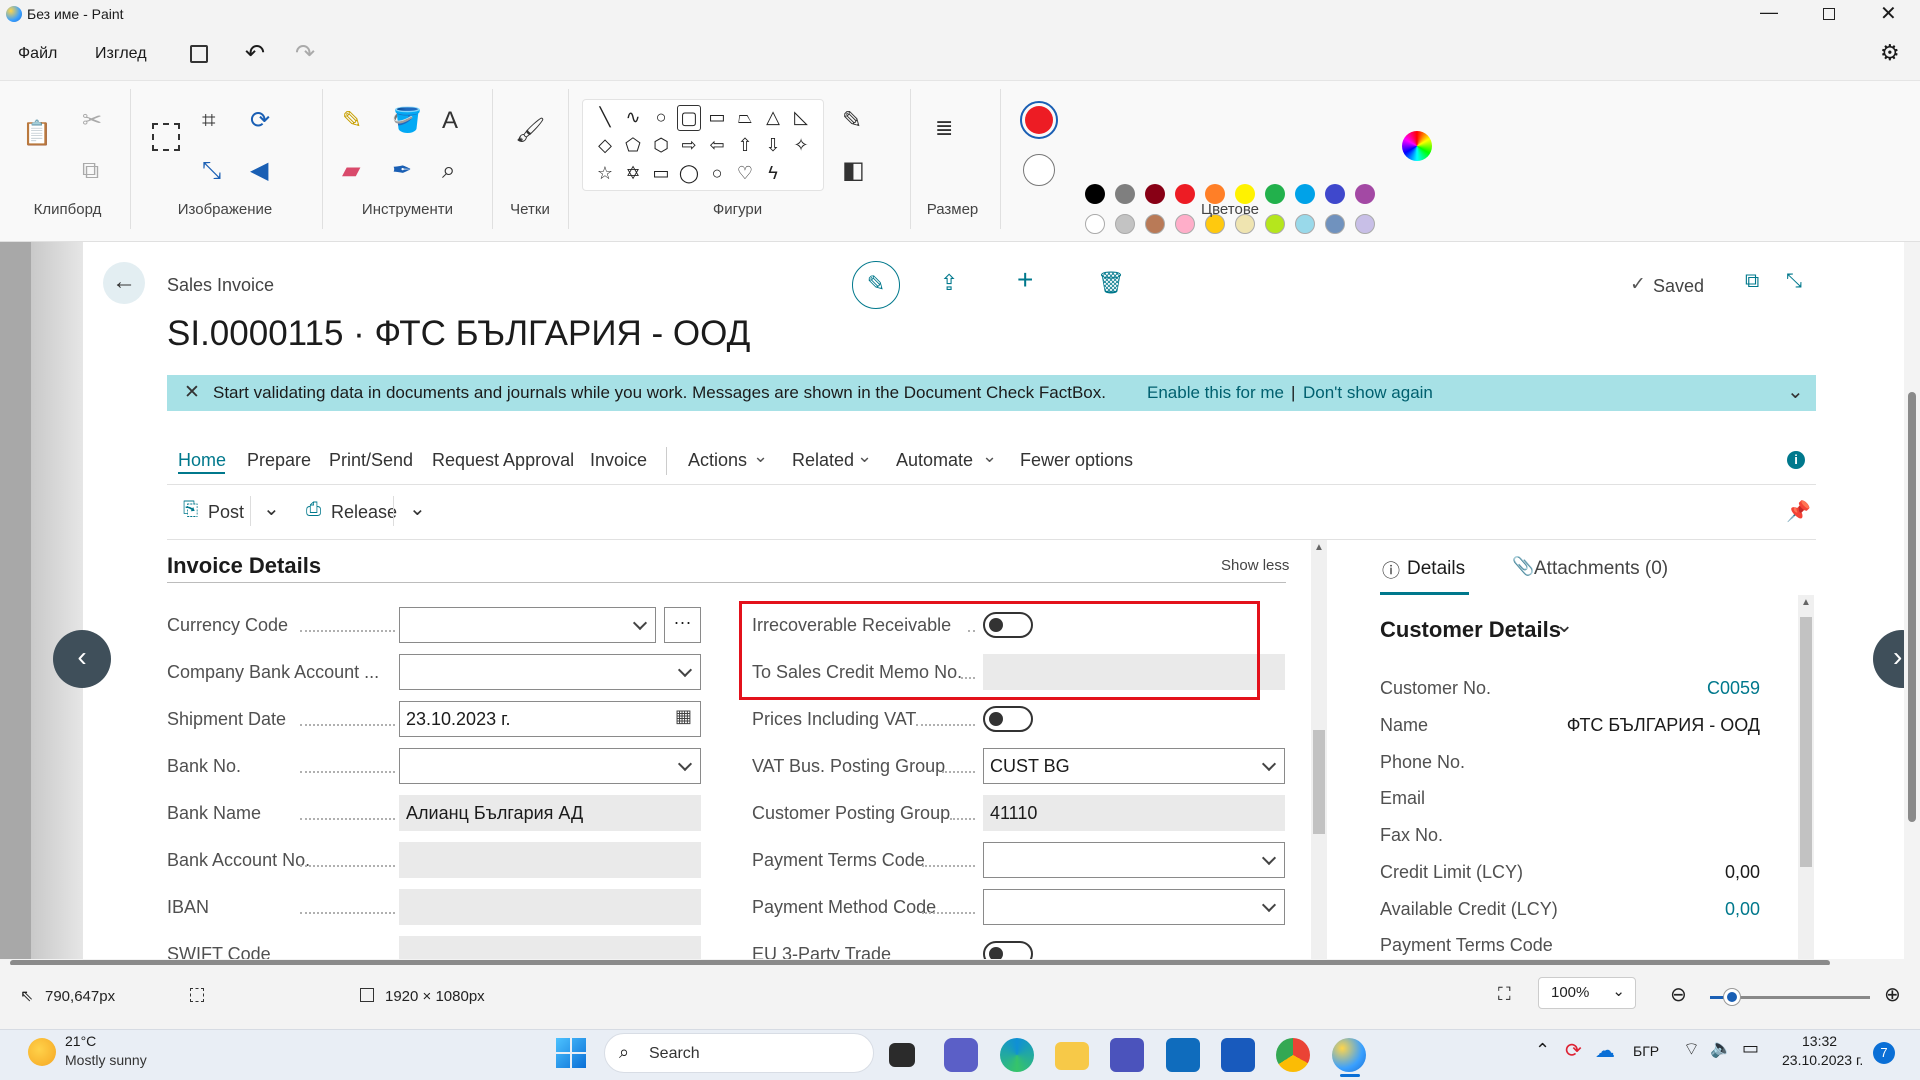 The width and height of the screenshot is (1920, 1080). What do you see at coordinates (961, 1055) in the screenshot?
I see `teams-chat-icon` at bounding box center [961, 1055].